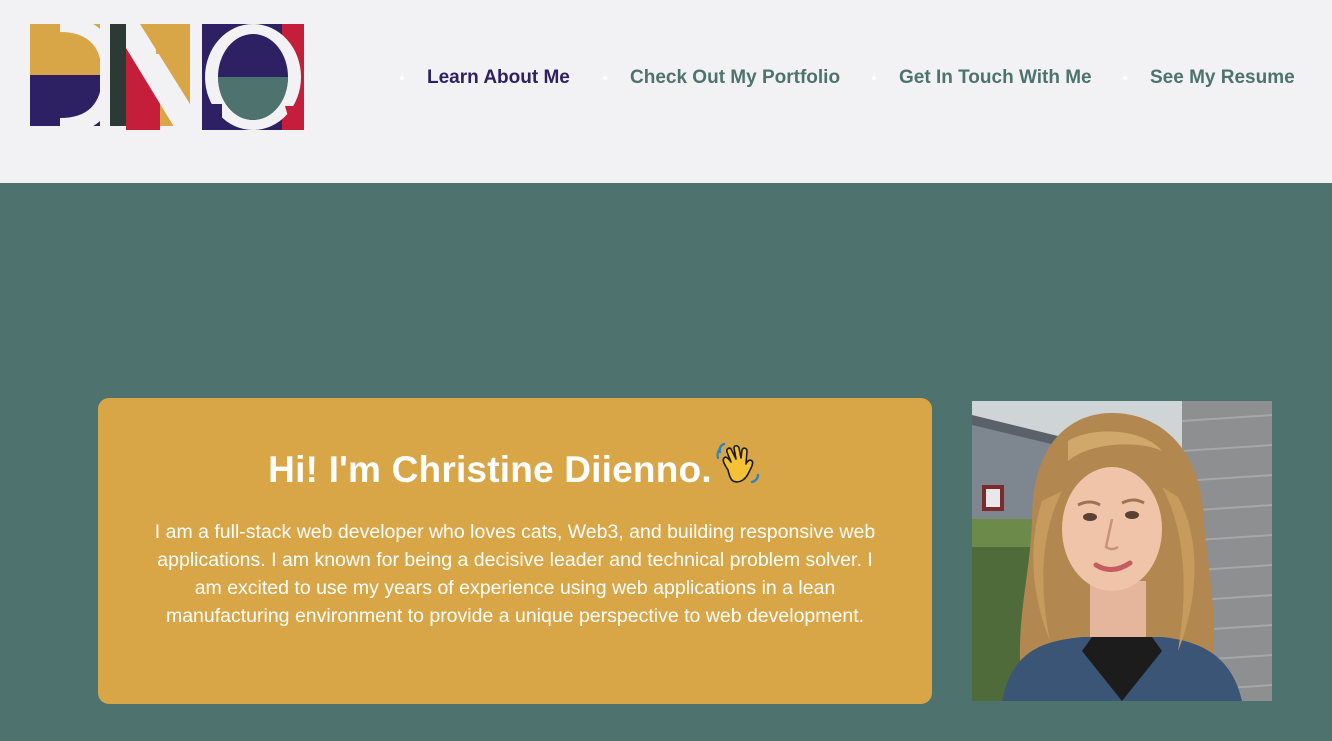  What do you see at coordinates (739, 469) in the screenshot?
I see `waving-hand-icon` at bounding box center [739, 469].